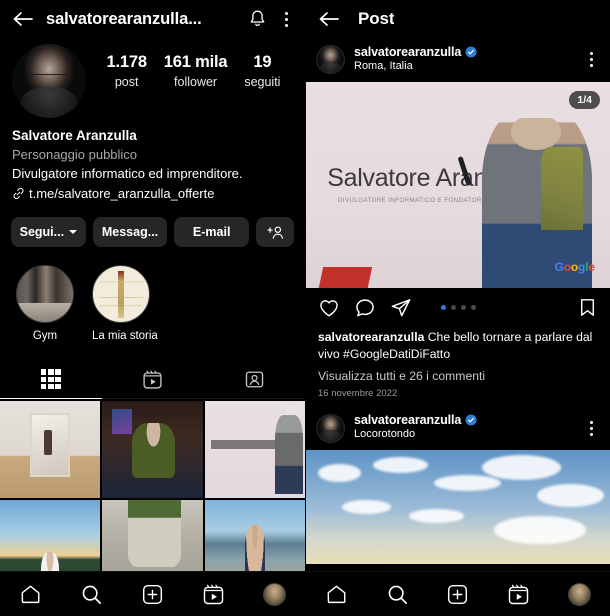 The image size is (610, 616). What do you see at coordinates (262, 81) in the screenshot?
I see `stat-following-label: seguiti` at bounding box center [262, 81].